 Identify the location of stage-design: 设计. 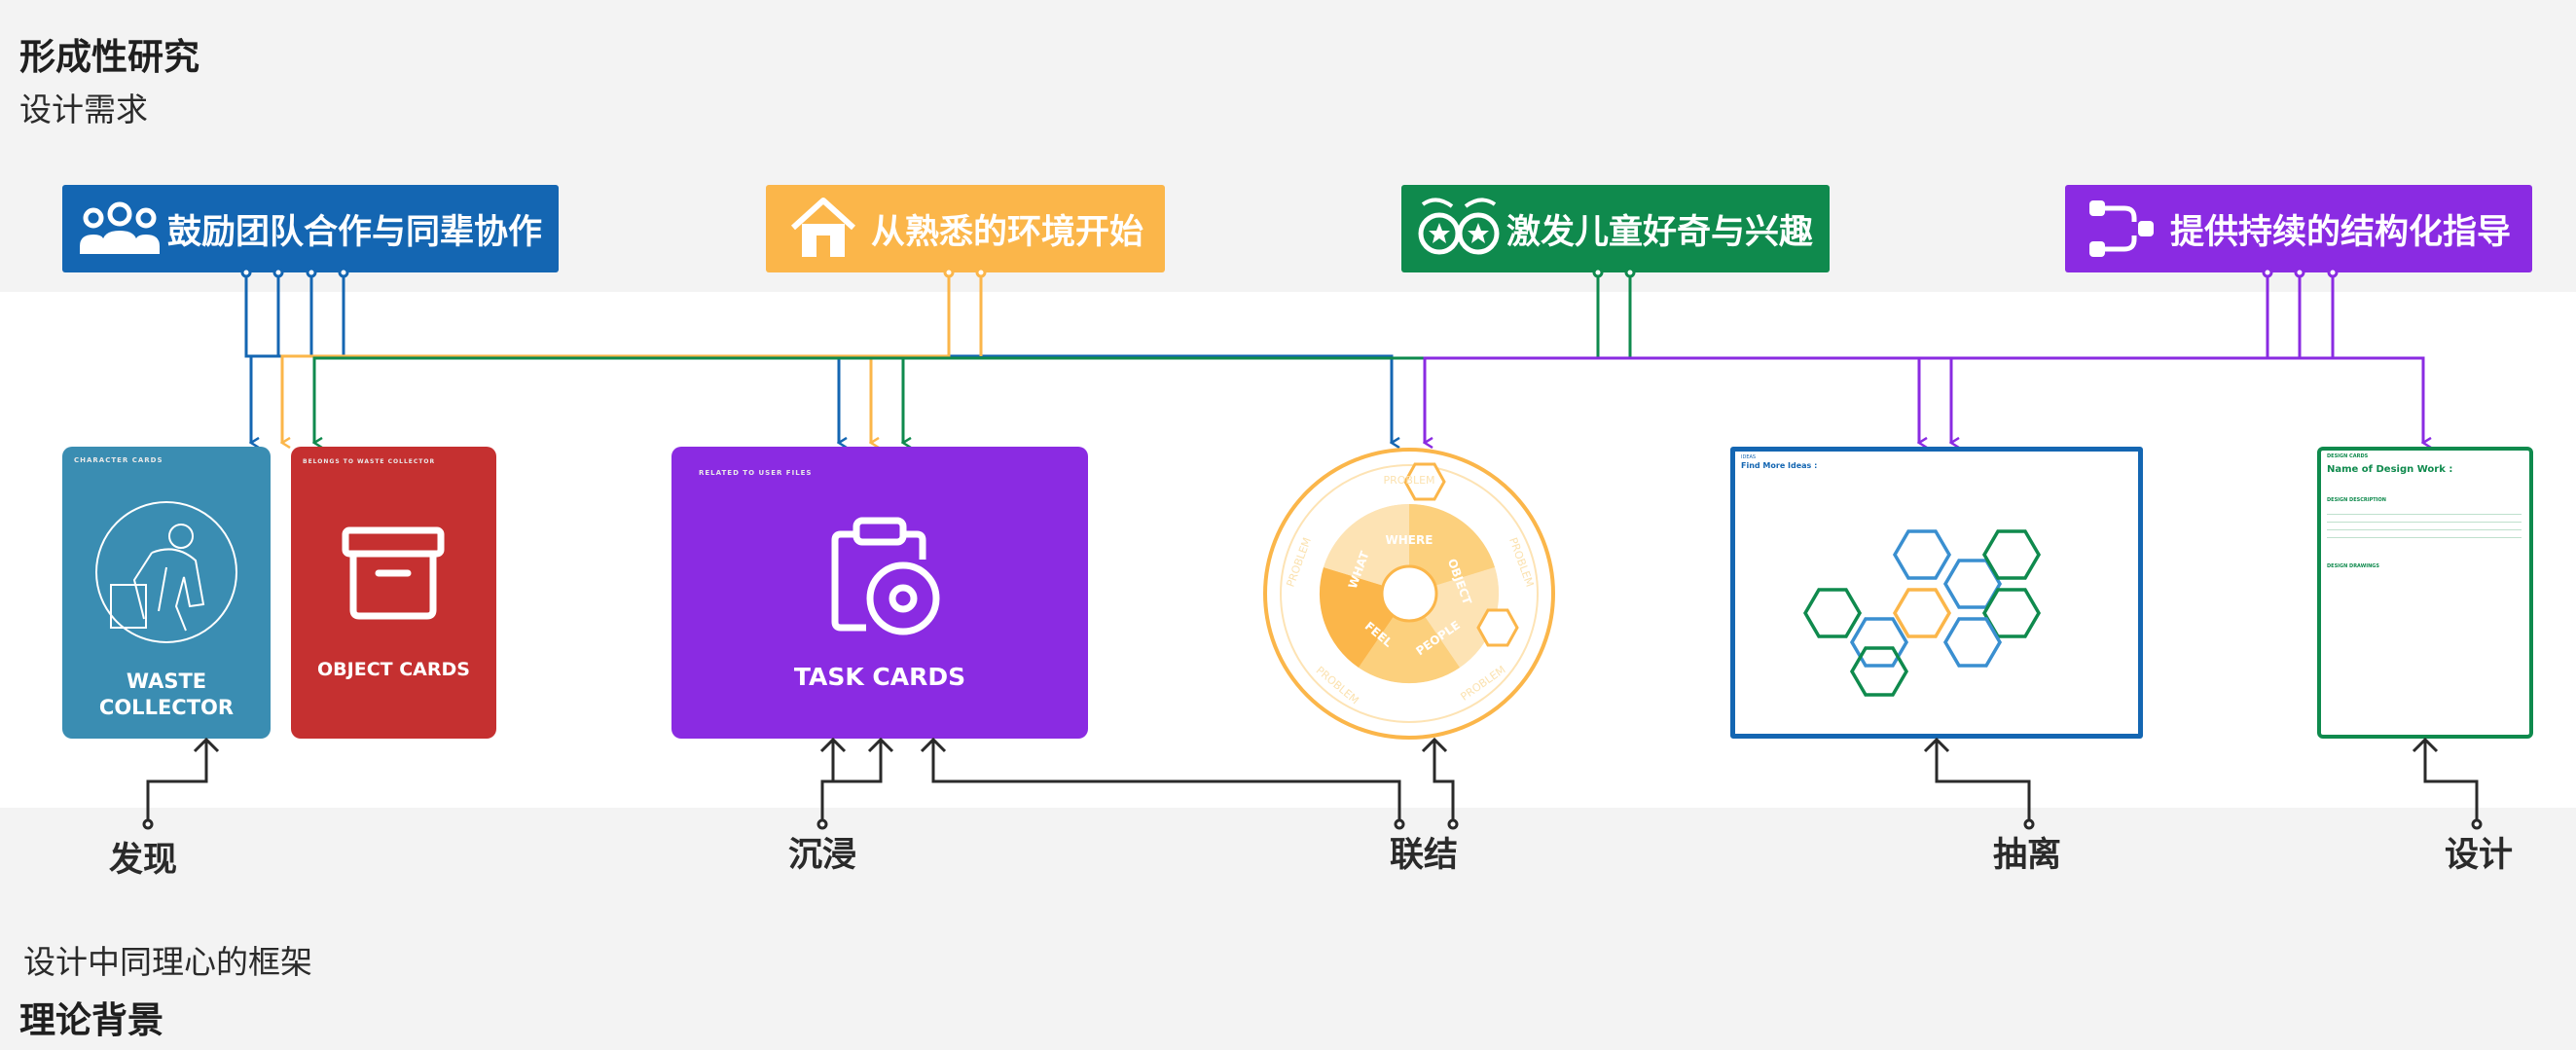
(2479, 855).